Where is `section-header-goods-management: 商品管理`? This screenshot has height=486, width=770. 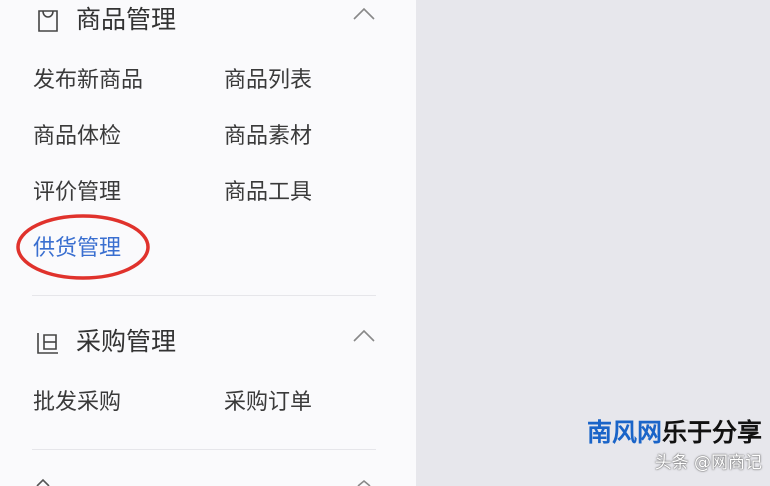 section-header-goods-management: 商品管理 is located at coordinates (208, 22).